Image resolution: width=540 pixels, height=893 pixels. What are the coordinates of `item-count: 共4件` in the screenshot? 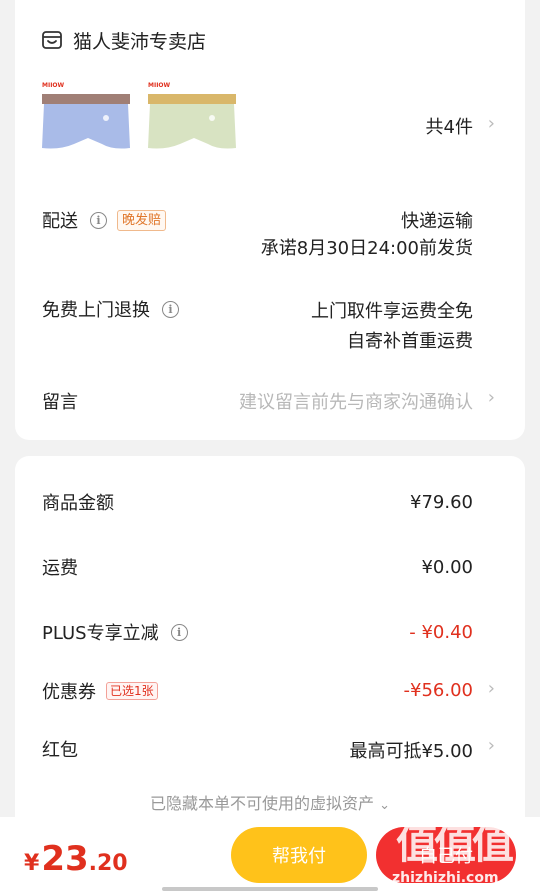 It's located at (449, 126).